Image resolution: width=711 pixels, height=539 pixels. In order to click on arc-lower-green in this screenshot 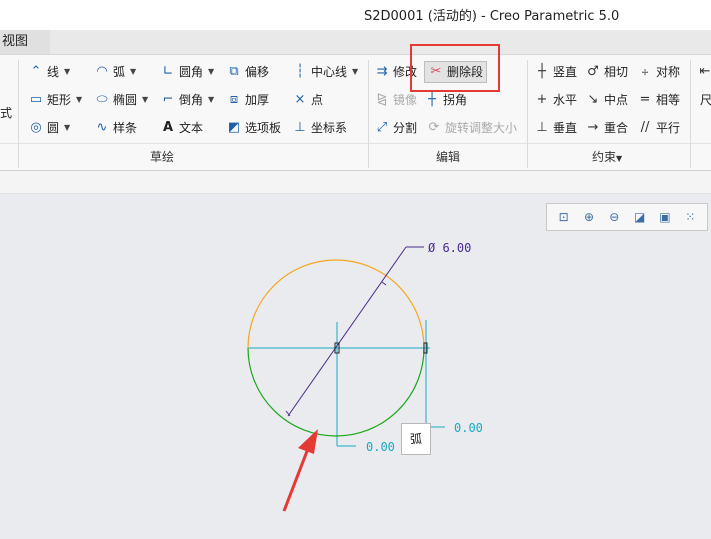, I will do `click(336, 392)`.